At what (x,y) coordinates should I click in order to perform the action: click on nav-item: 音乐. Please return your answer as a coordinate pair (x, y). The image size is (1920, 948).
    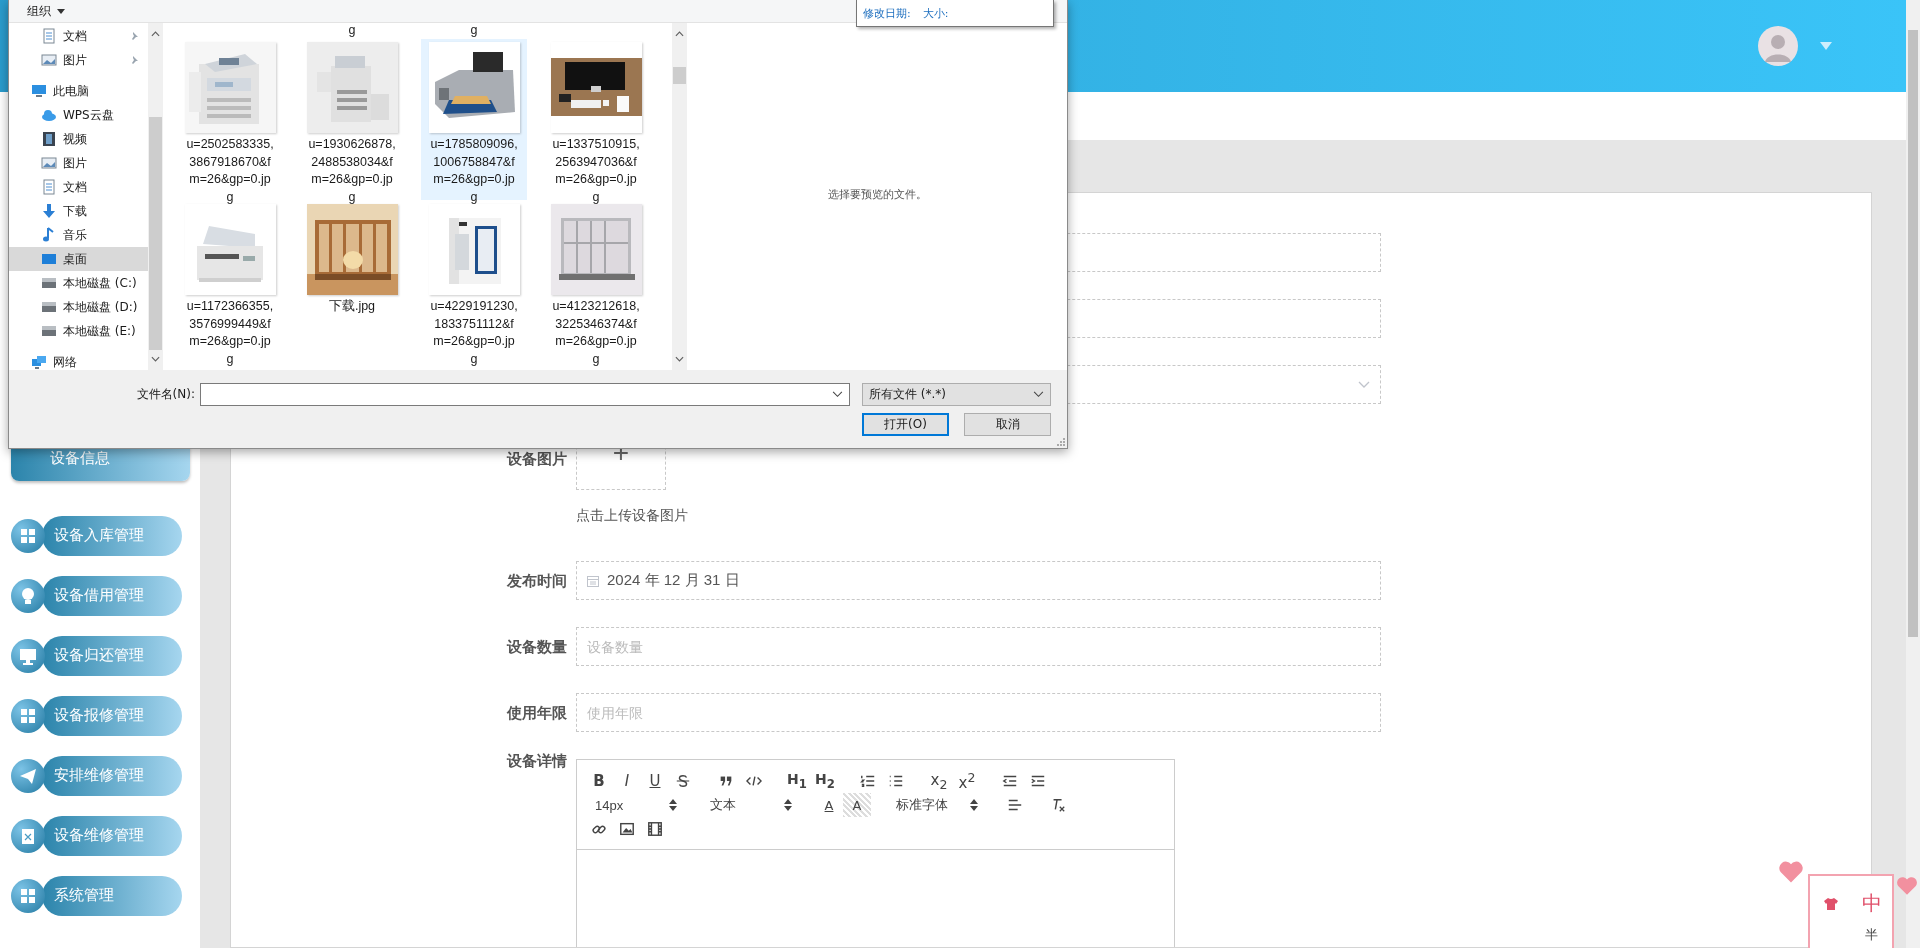
    Looking at the image, I should click on (78, 235).